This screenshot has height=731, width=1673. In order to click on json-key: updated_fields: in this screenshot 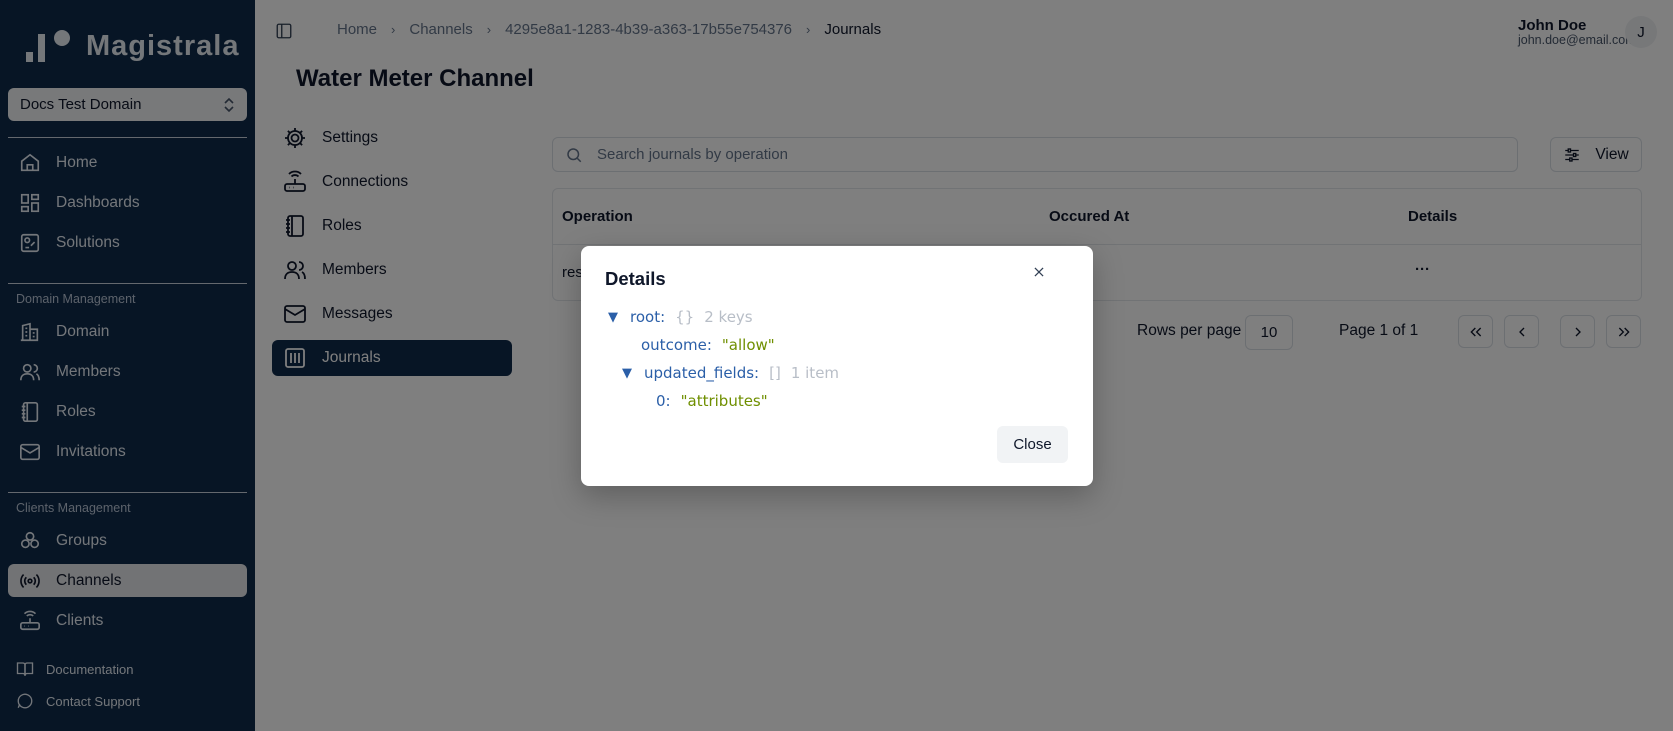, I will do `click(702, 373)`.